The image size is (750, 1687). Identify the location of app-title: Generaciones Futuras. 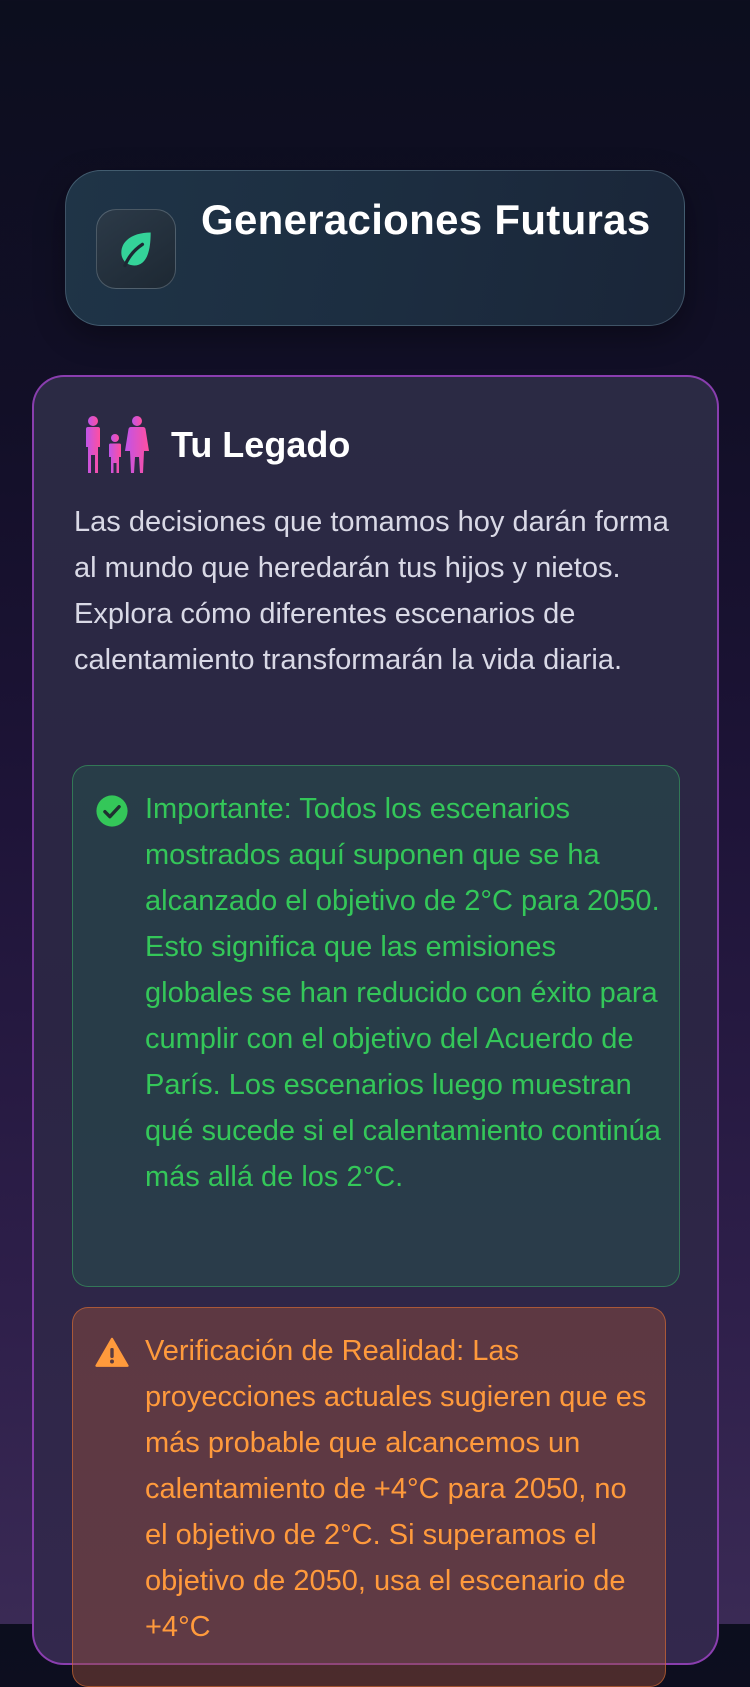
(426, 219).